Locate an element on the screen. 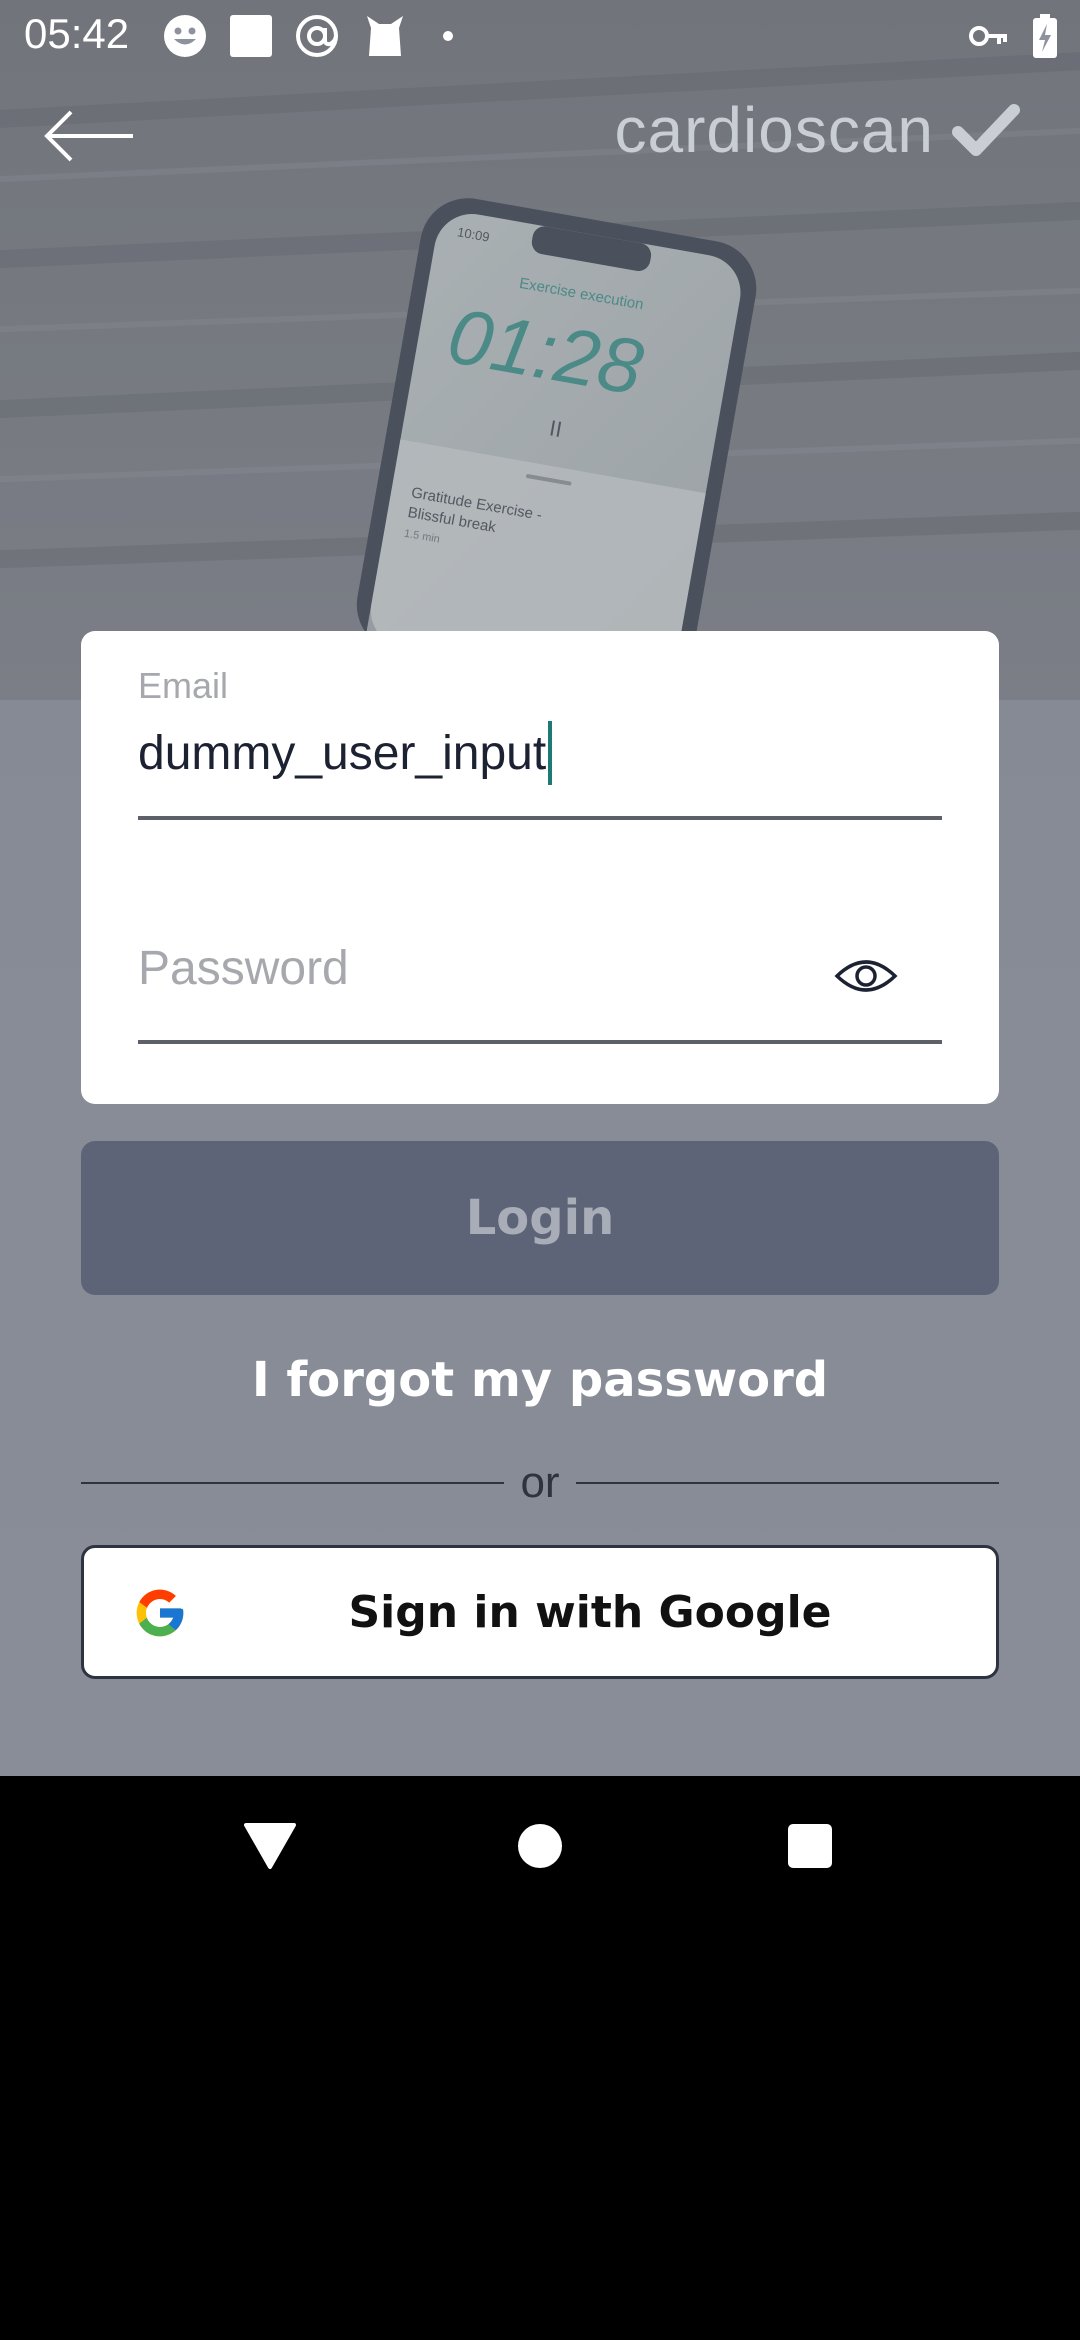 The image size is (1080, 2340). circle-home-icon is located at coordinates (540, 1846).